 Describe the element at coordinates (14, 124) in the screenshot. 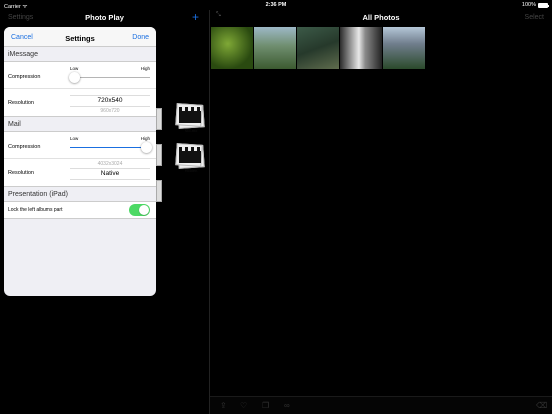

I see `section-header-mail: Mail` at that location.